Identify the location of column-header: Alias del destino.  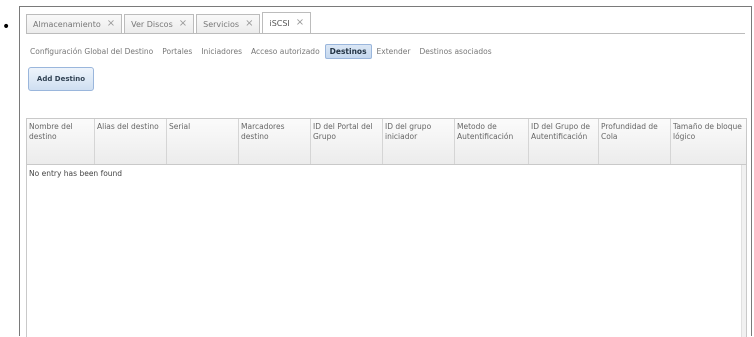
(131, 141).